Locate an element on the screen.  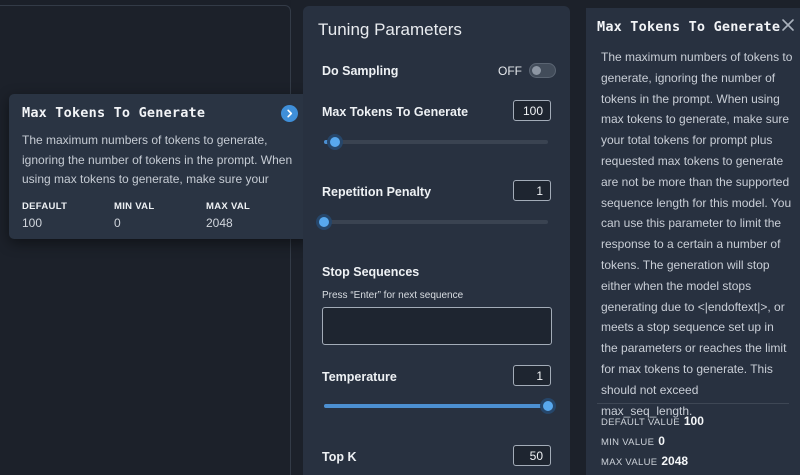
stop-sequences-hint: Press “Enter” for next sequence is located at coordinates (393, 295).